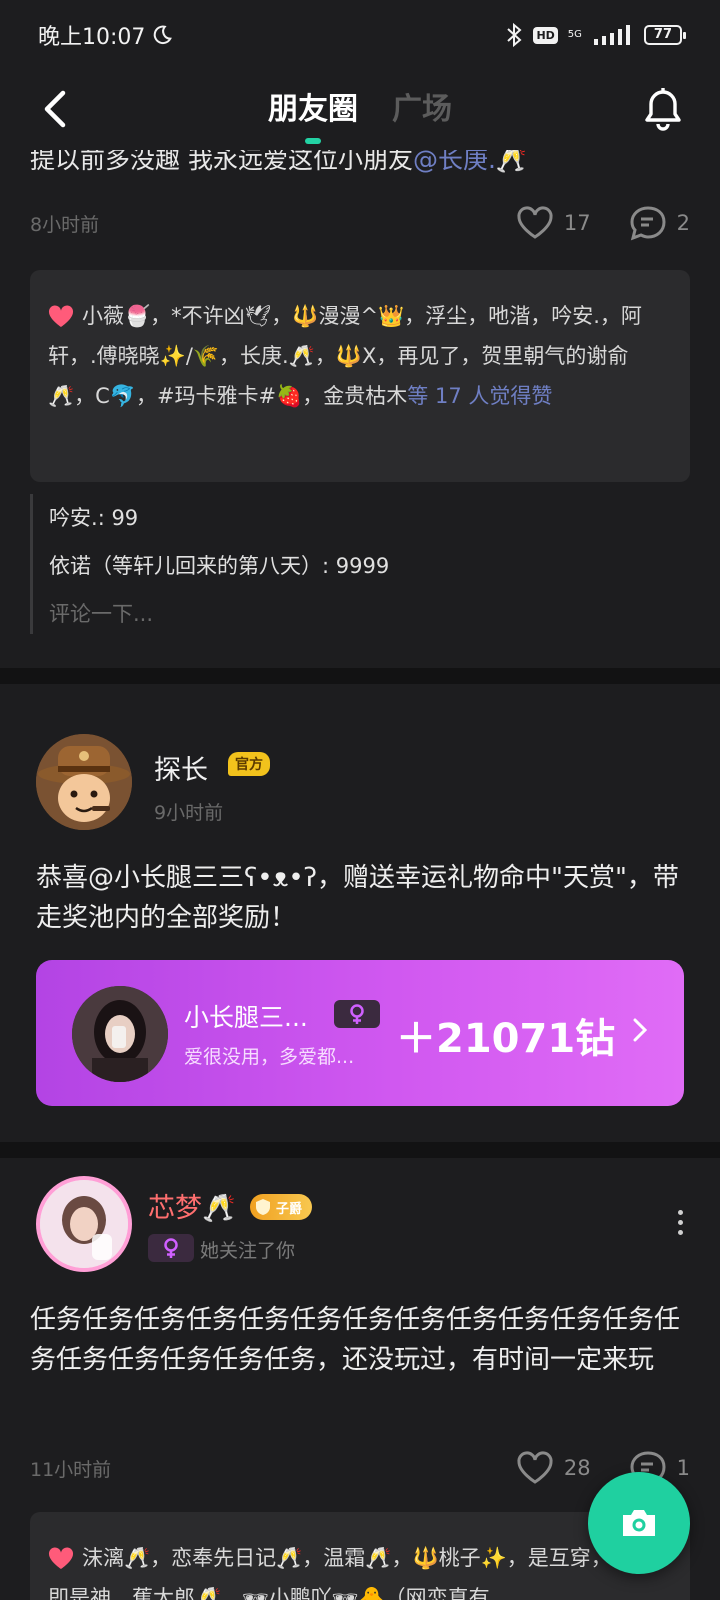 This screenshot has height=1600, width=720. I want to click on tab-square: 广场, so click(422, 106).